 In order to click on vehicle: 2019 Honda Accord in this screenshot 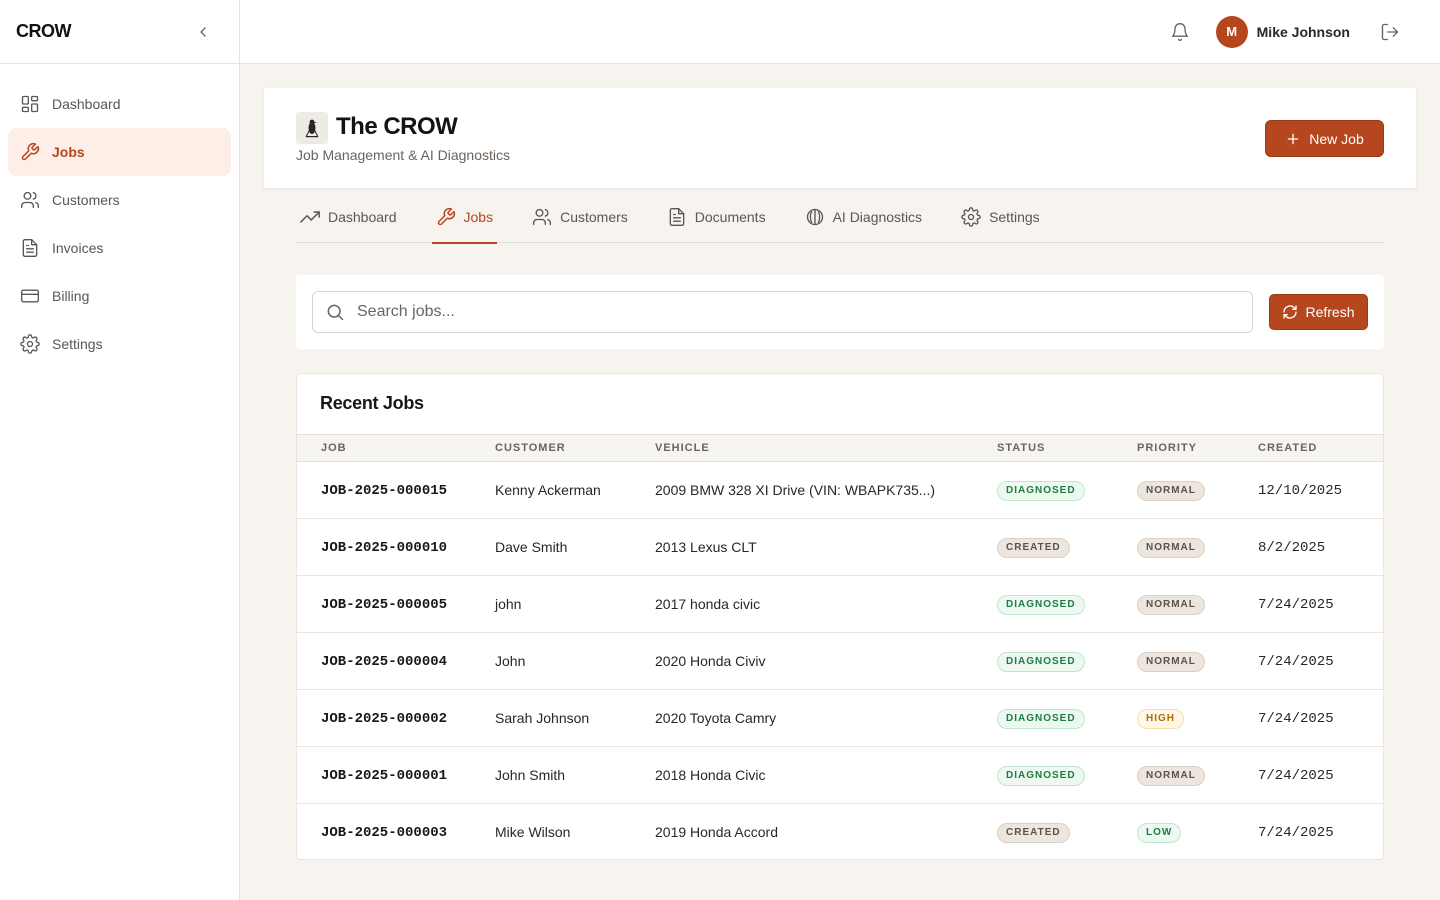, I will do `click(716, 832)`.